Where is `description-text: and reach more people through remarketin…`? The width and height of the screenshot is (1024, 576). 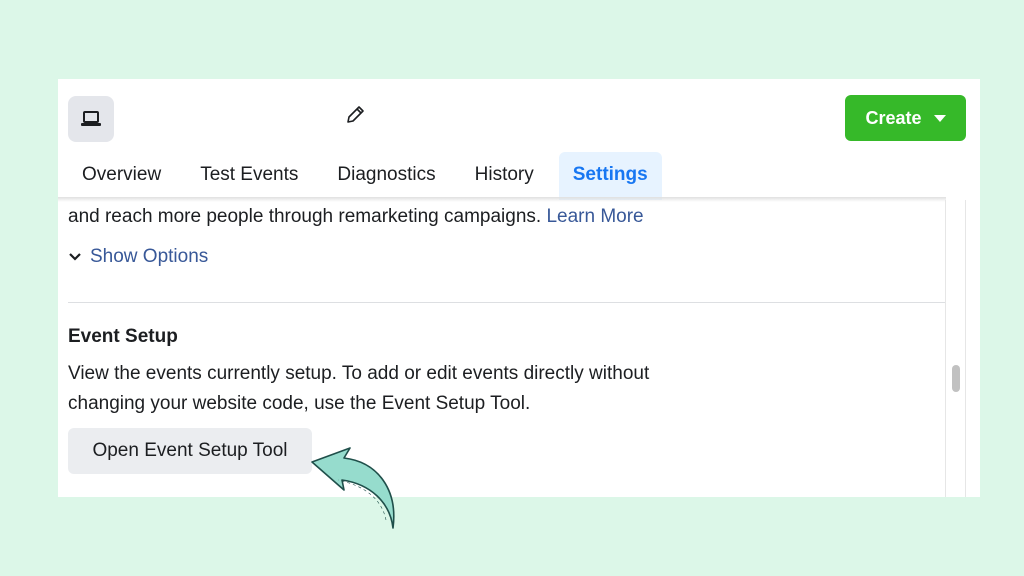
description-text: and reach more people through remarketin… is located at coordinates (305, 216).